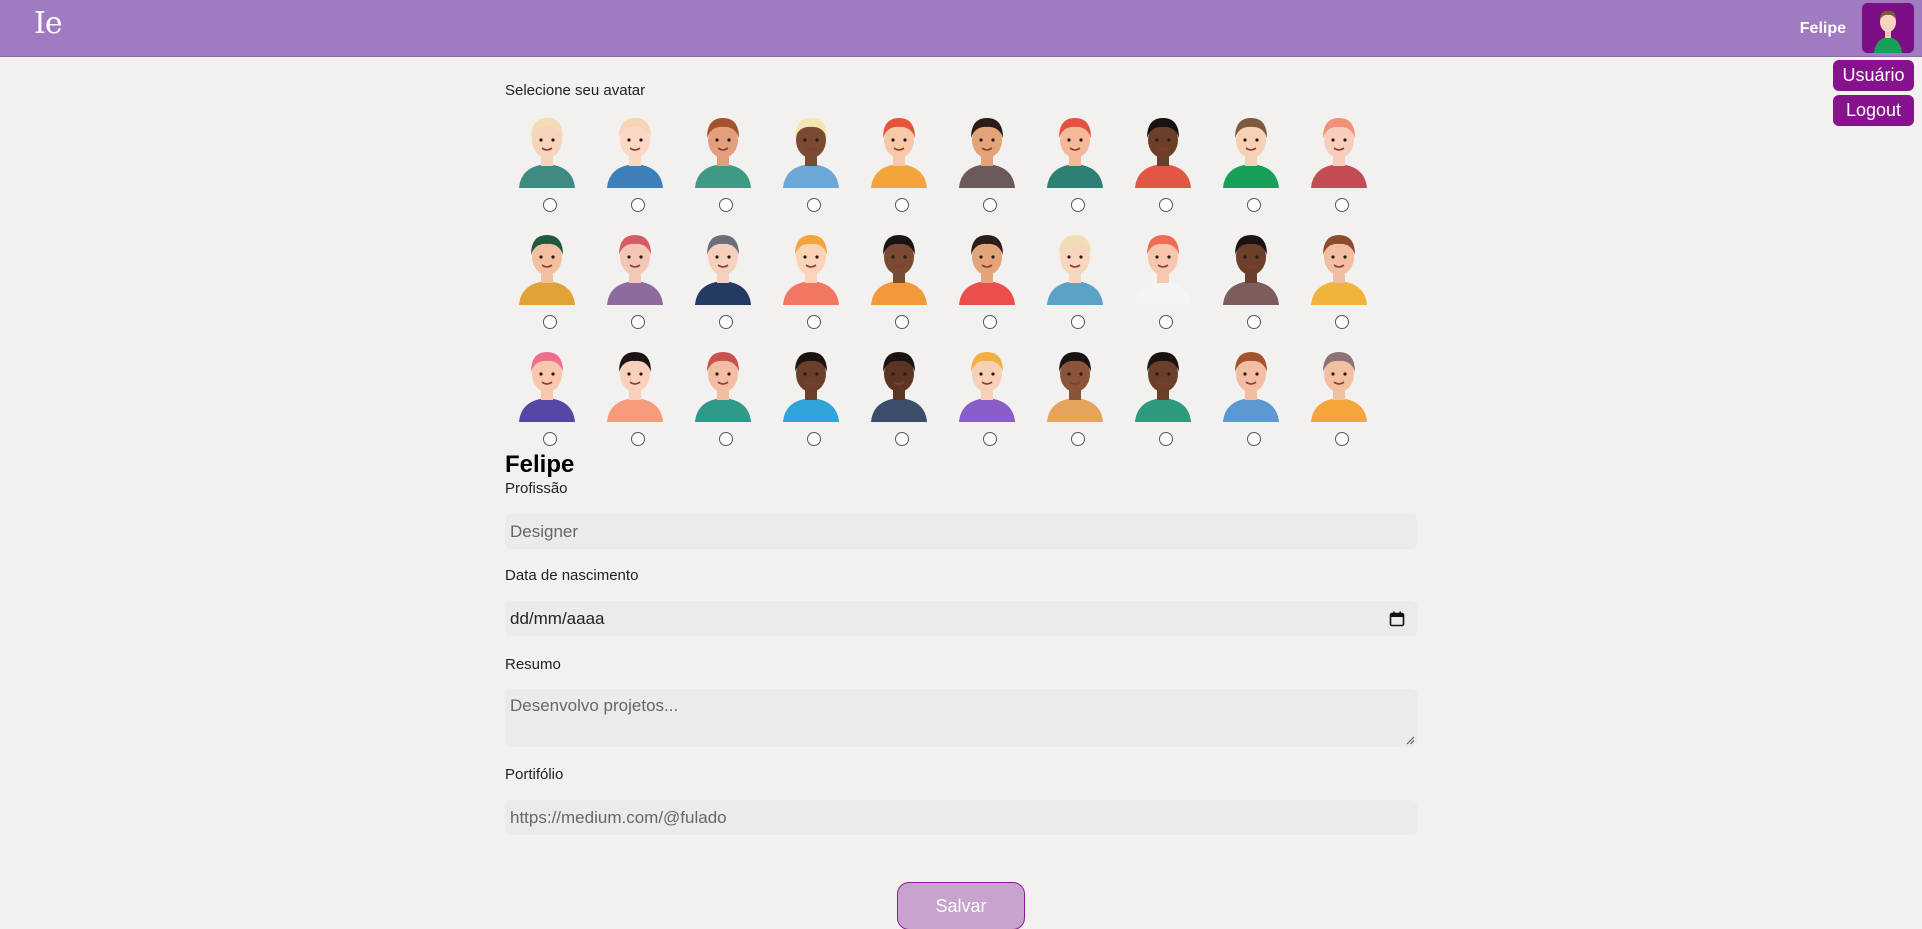  What do you see at coordinates (1397, 619) in the screenshot?
I see `calendar-icon` at bounding box center [1397, 619].